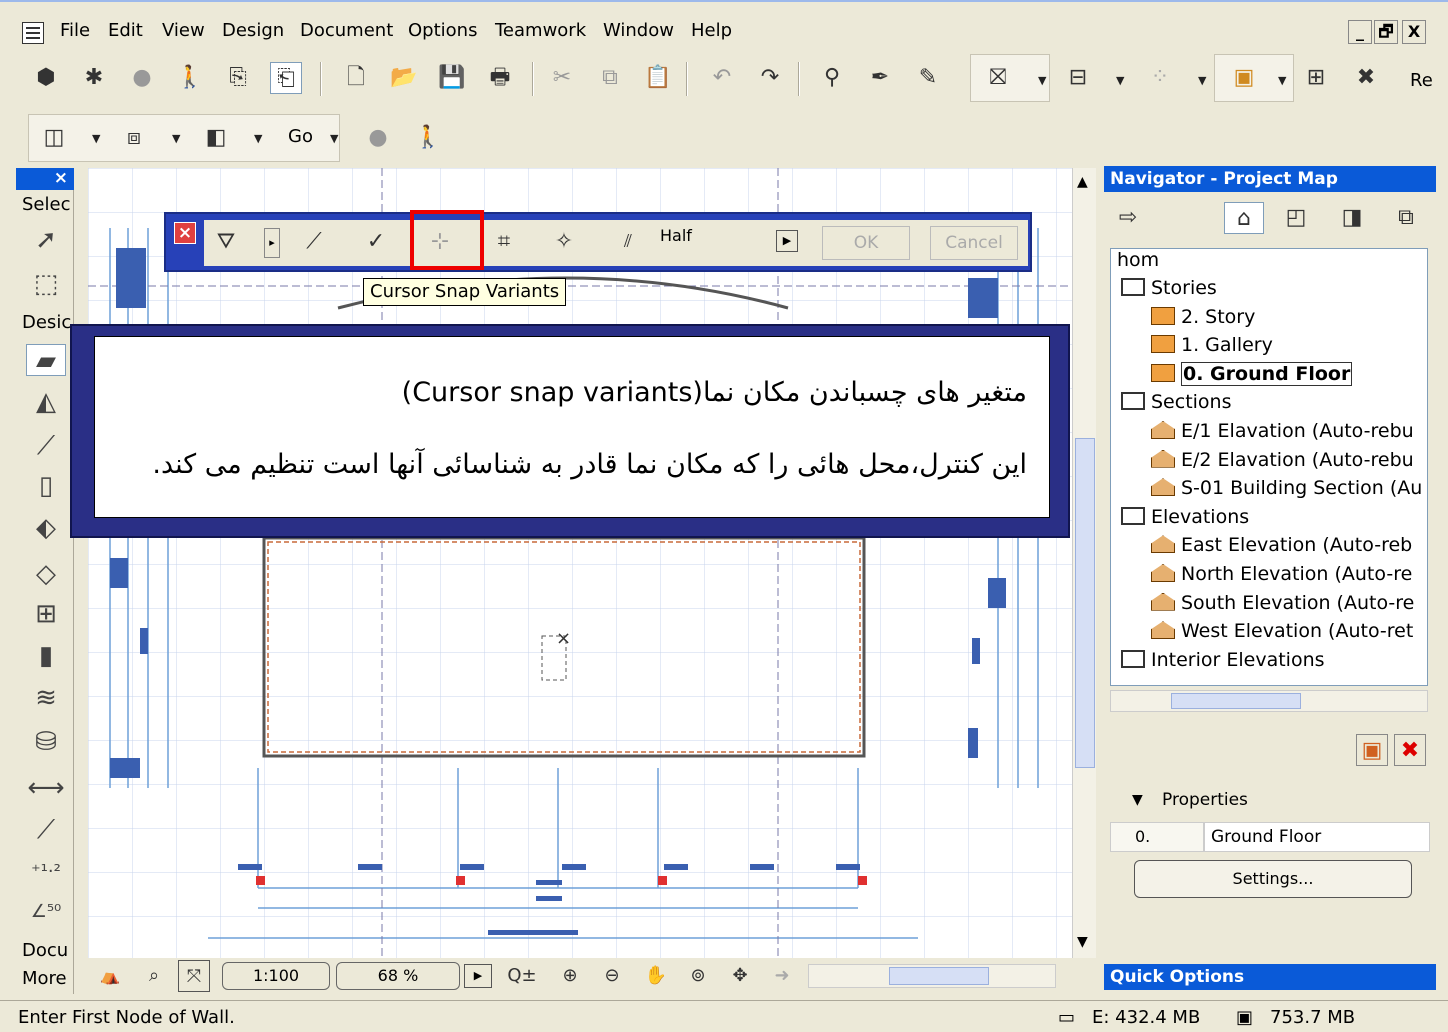 The height and width of the screenshot is (1032, 1448). I want to click on zoom-out-icon: ⊖, so click(612, 976).